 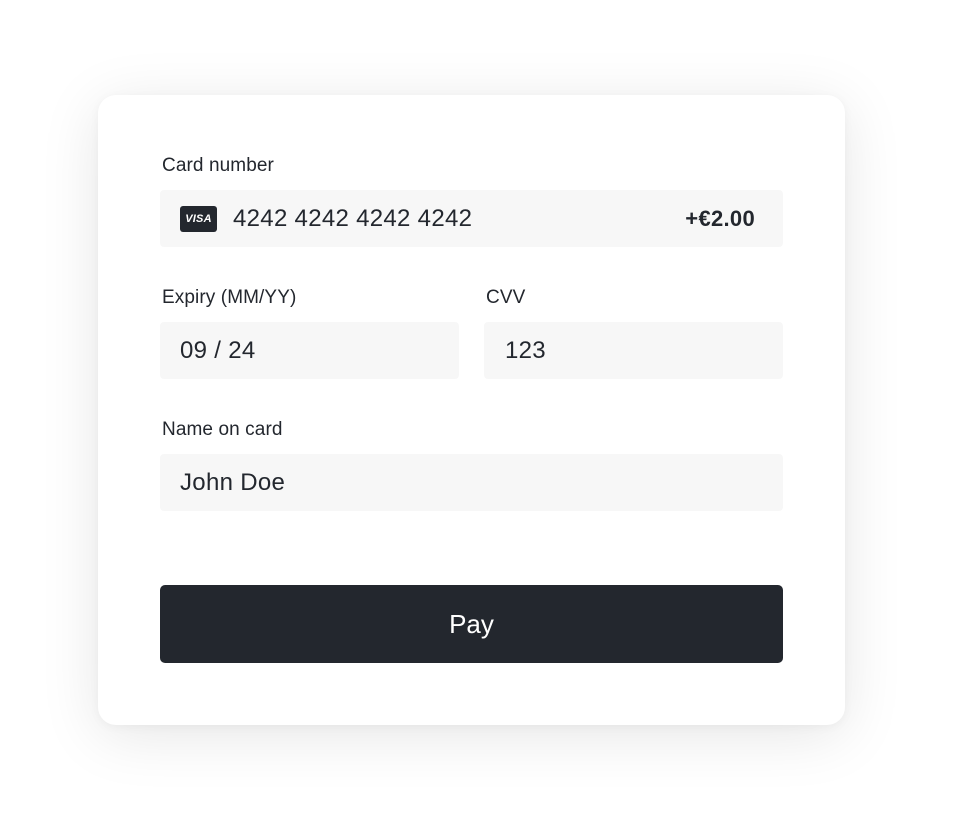 I want to click on visa-card-icon: VISA, so click(x=198, y=218).